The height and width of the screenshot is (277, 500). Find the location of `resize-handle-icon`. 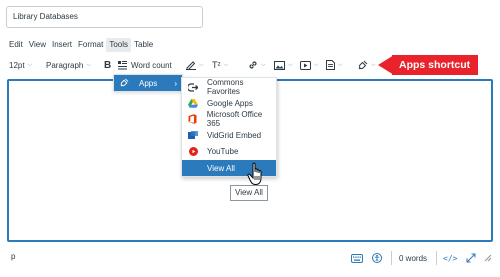

resize-handle-icon is located at coordinates (488, 258).